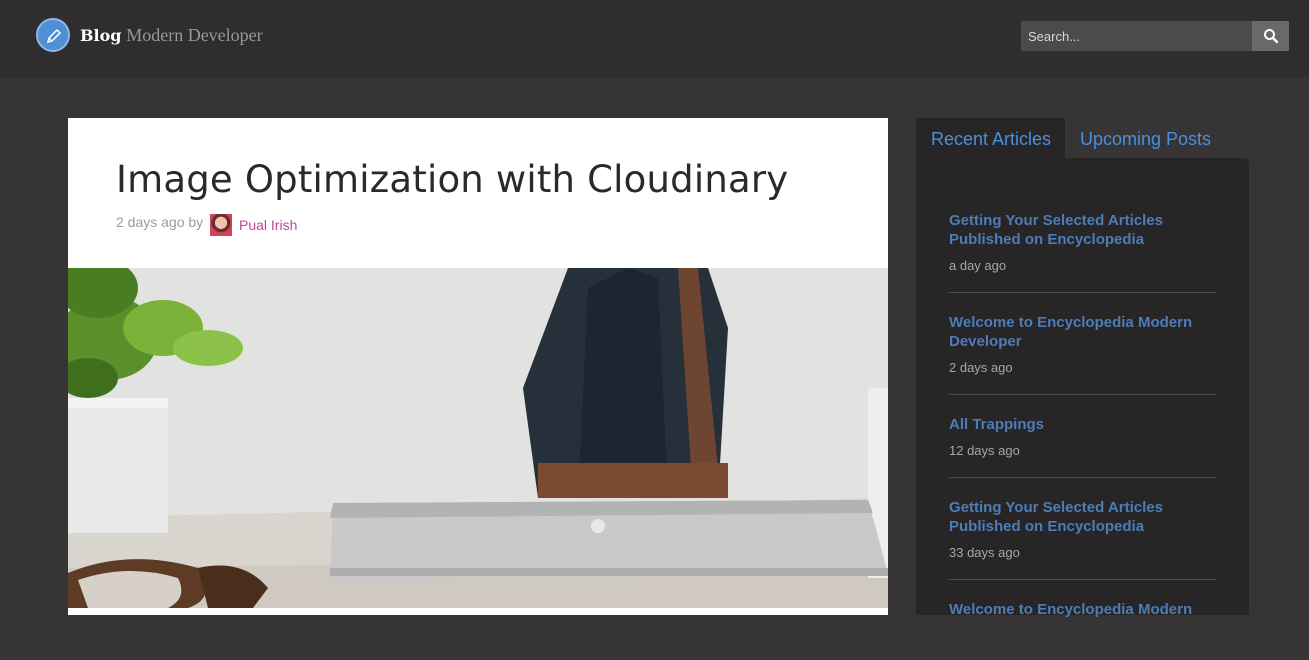 The image size is (1309, 660). What do you see at coordinates (1145, 139) in the screenshot?
I see `tab-upcoming-posts: Upcoming Posts` at bounding box center [1145, 139].